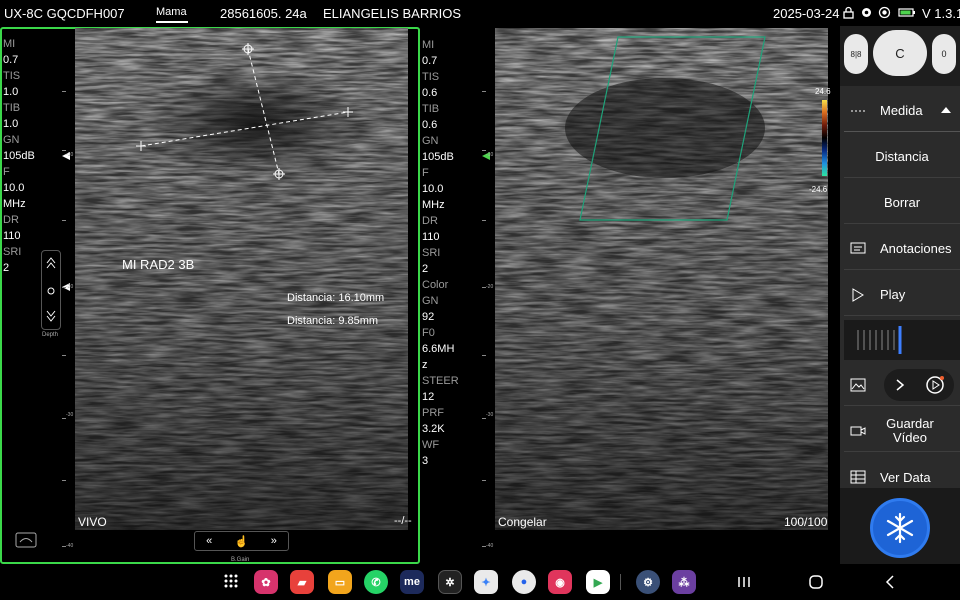 Image resolution: width=960 pixels, height=600 pixels. Describe the element at coordinates (266, 582) in the screenshot. I see `flower-app-icon: ✿` at that location.